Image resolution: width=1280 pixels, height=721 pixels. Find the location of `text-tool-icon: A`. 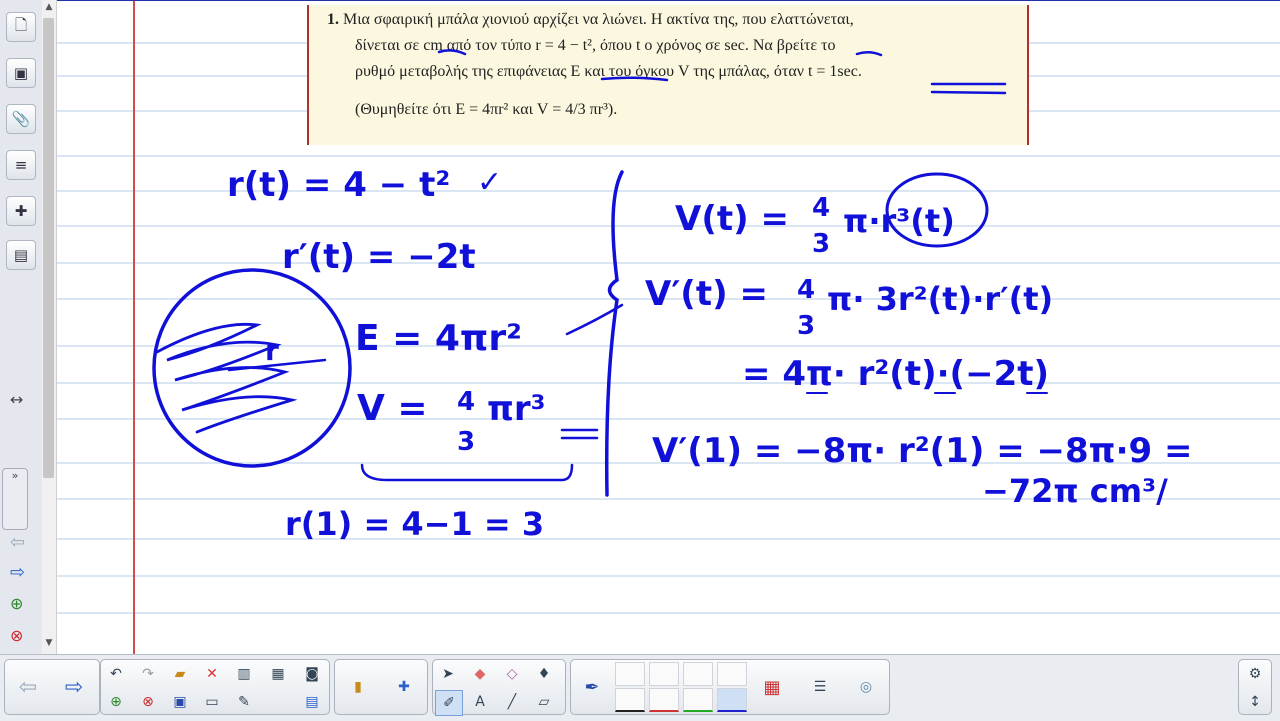

text-tool-icon: A is located at coordinates (480, 702).